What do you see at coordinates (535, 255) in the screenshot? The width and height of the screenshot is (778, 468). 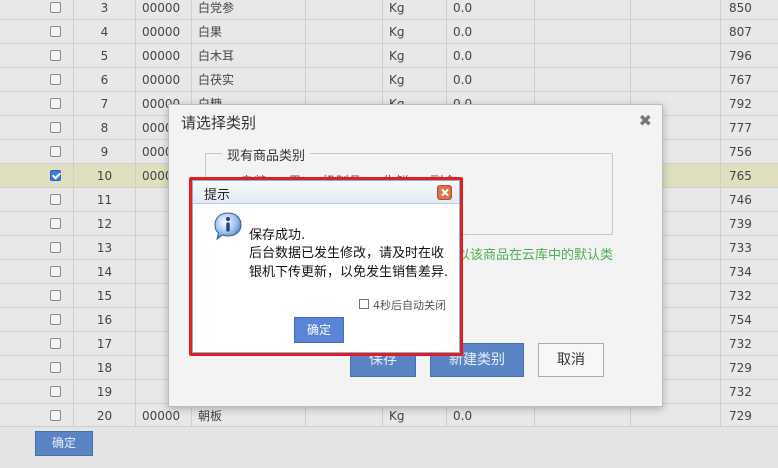 I see `default-category-hint: 以该商品在云库中的默认类` at bounding box center [535, 255].